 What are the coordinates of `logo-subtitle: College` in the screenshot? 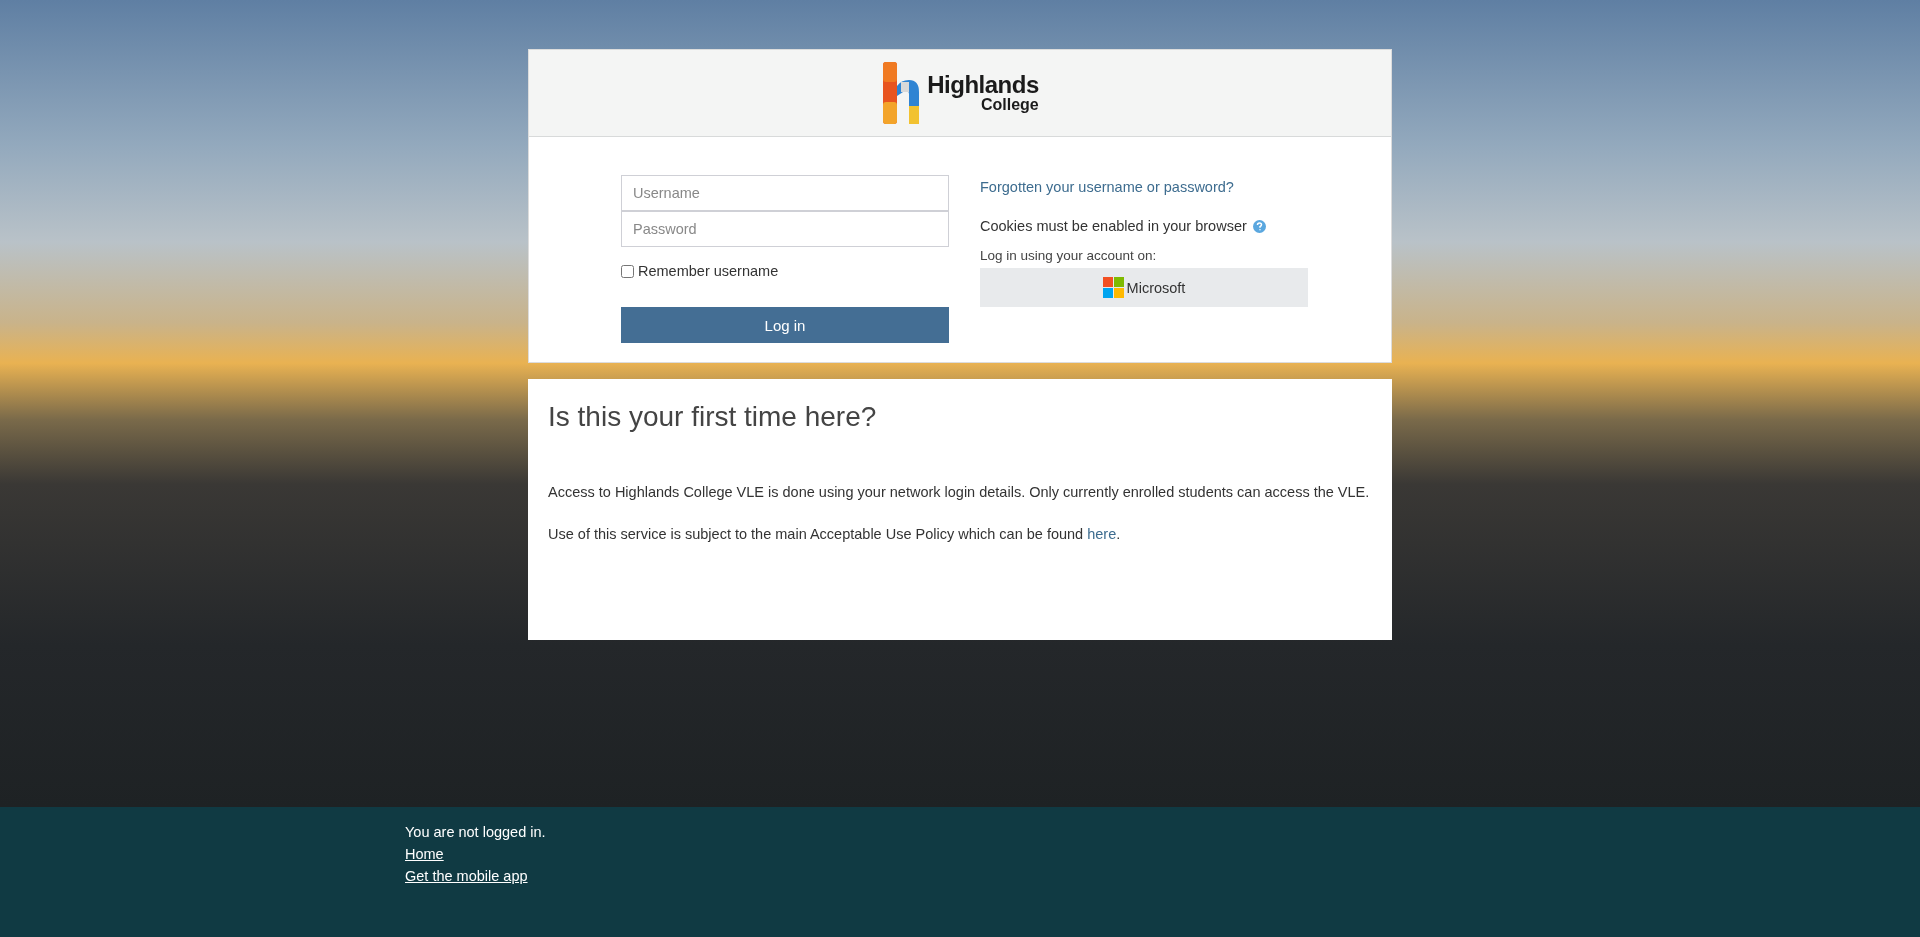 It's located at (1009, 105).